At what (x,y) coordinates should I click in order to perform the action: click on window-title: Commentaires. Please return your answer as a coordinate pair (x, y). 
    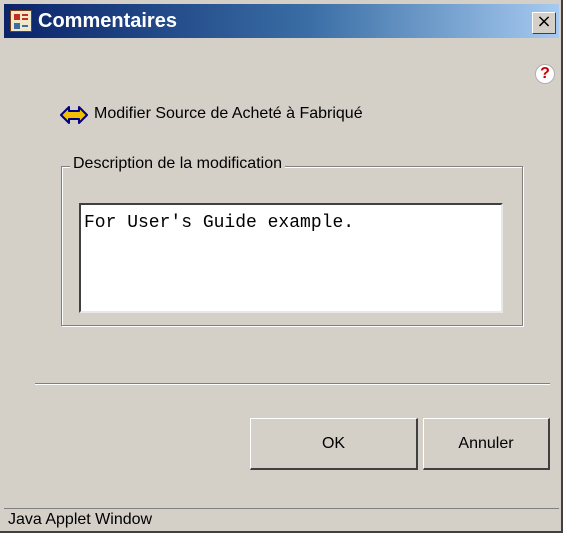
    Looking at the image, I should click on (107, 21).